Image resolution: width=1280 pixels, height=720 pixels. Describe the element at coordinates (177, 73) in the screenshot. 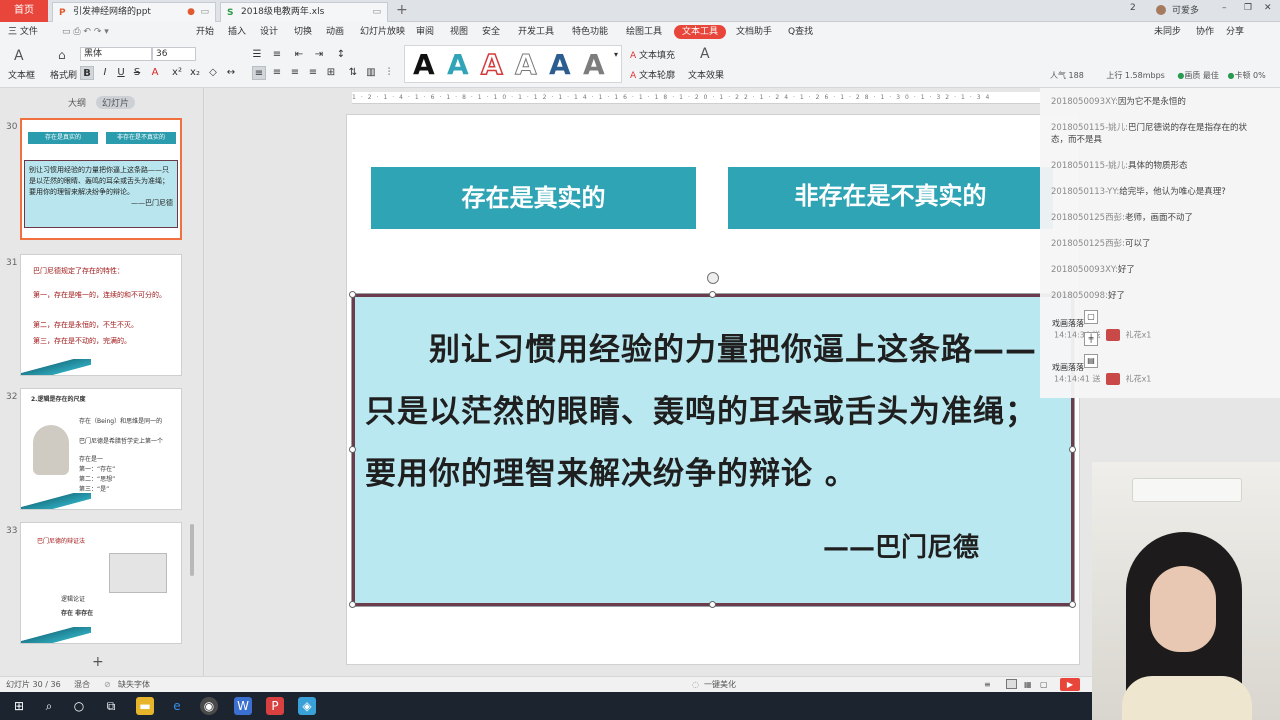

I see `superscript-button: x²` at that location.